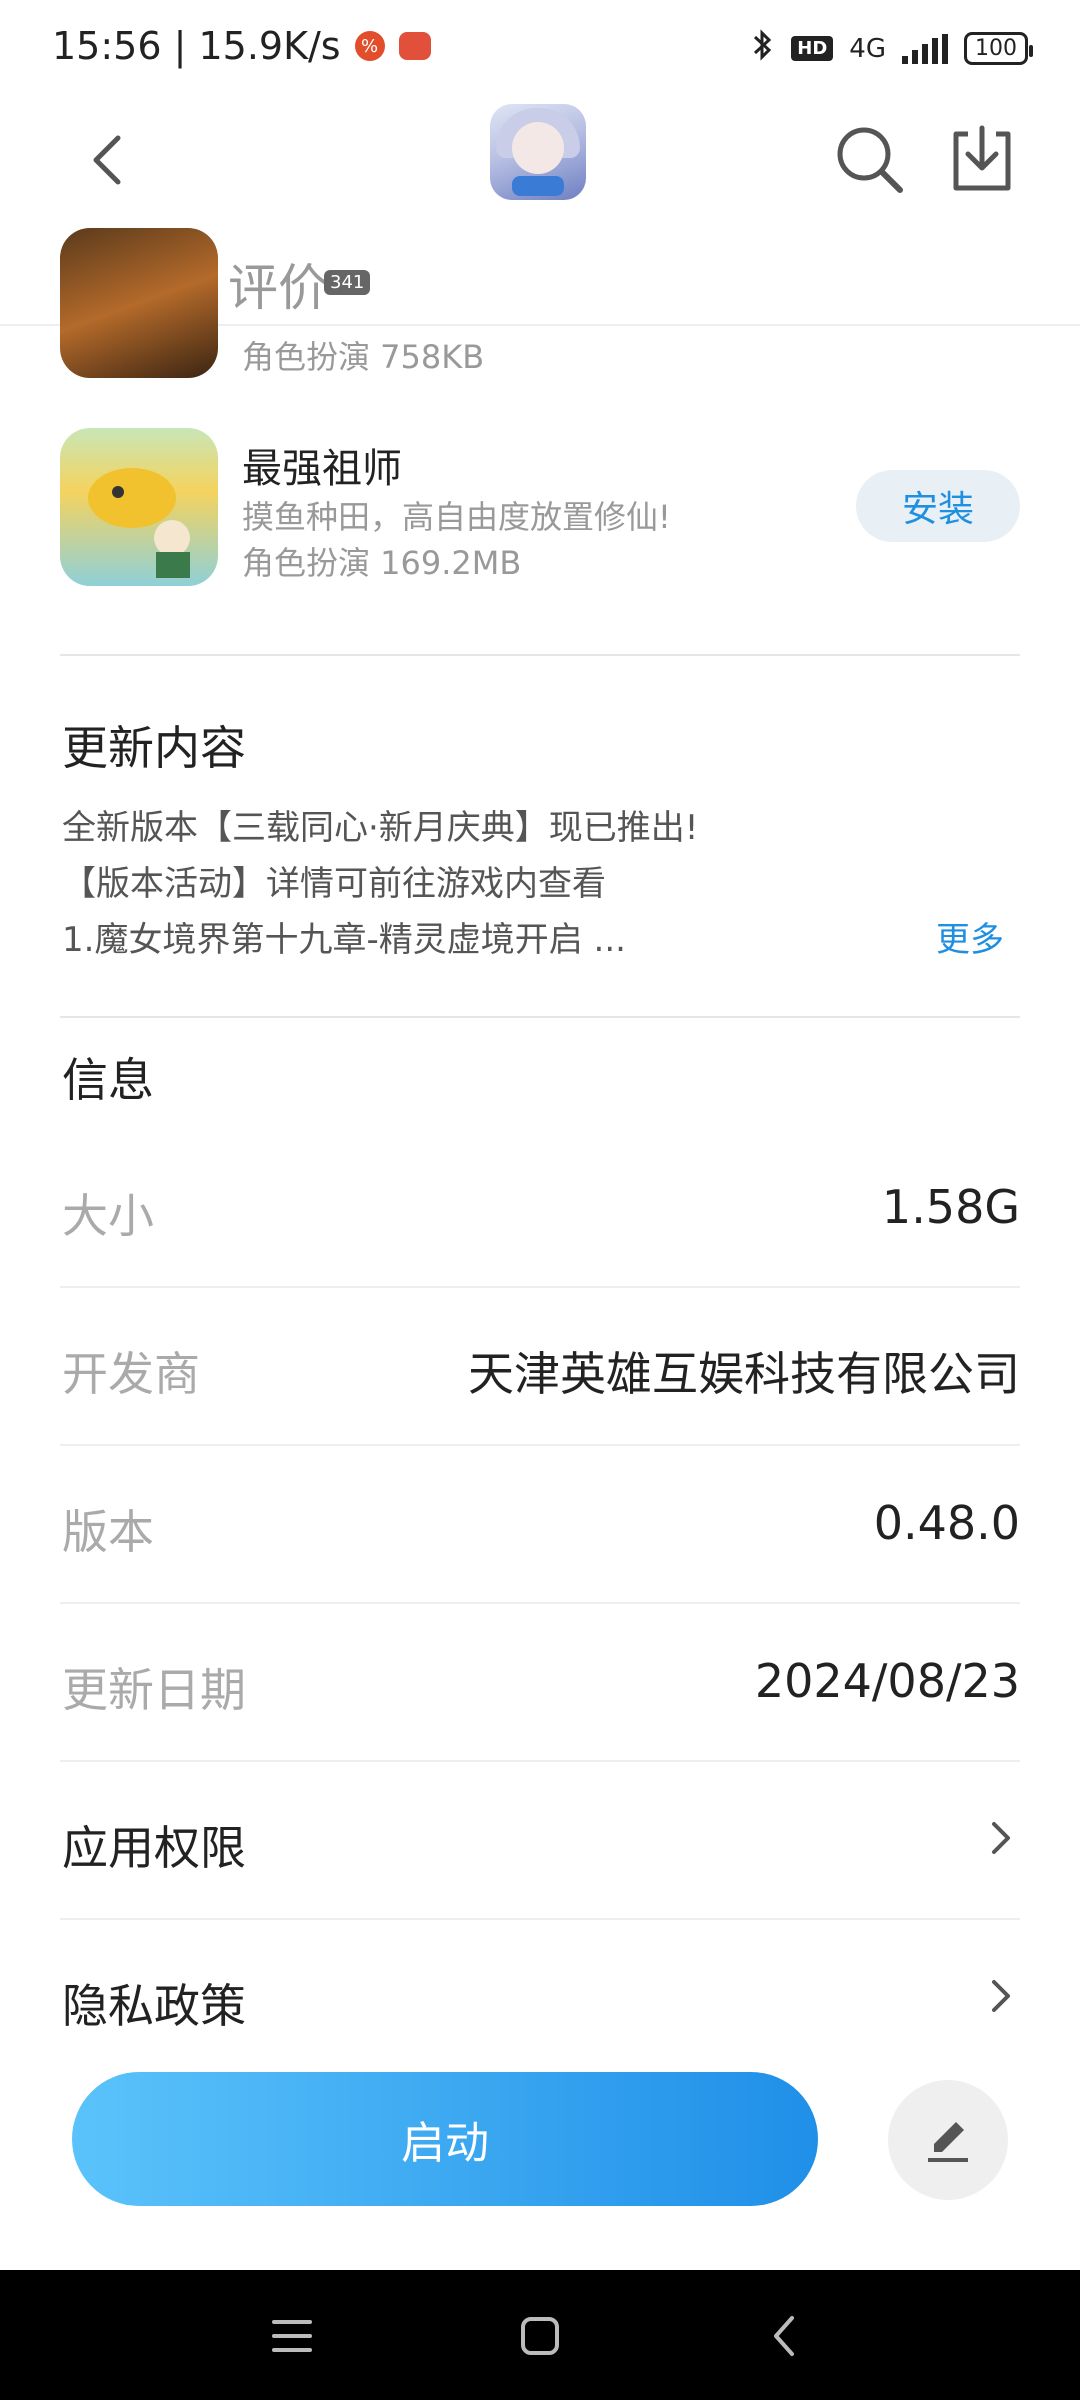 The width and height of the screenshot is (1080, 2400). Describe the element at coordinates (154, 1848) in the screenshot. I see `link-label: 应用权限` at that location.